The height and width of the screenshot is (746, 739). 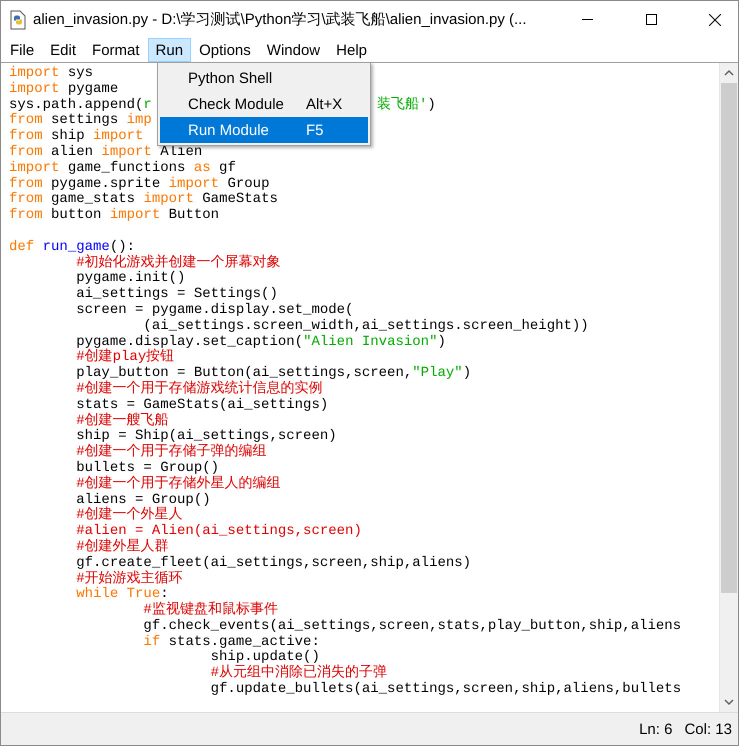 What do you see at coordinates (76, 136) in the screenshot?
I see `code-line: from ship import` at bounding box center [76, 136].